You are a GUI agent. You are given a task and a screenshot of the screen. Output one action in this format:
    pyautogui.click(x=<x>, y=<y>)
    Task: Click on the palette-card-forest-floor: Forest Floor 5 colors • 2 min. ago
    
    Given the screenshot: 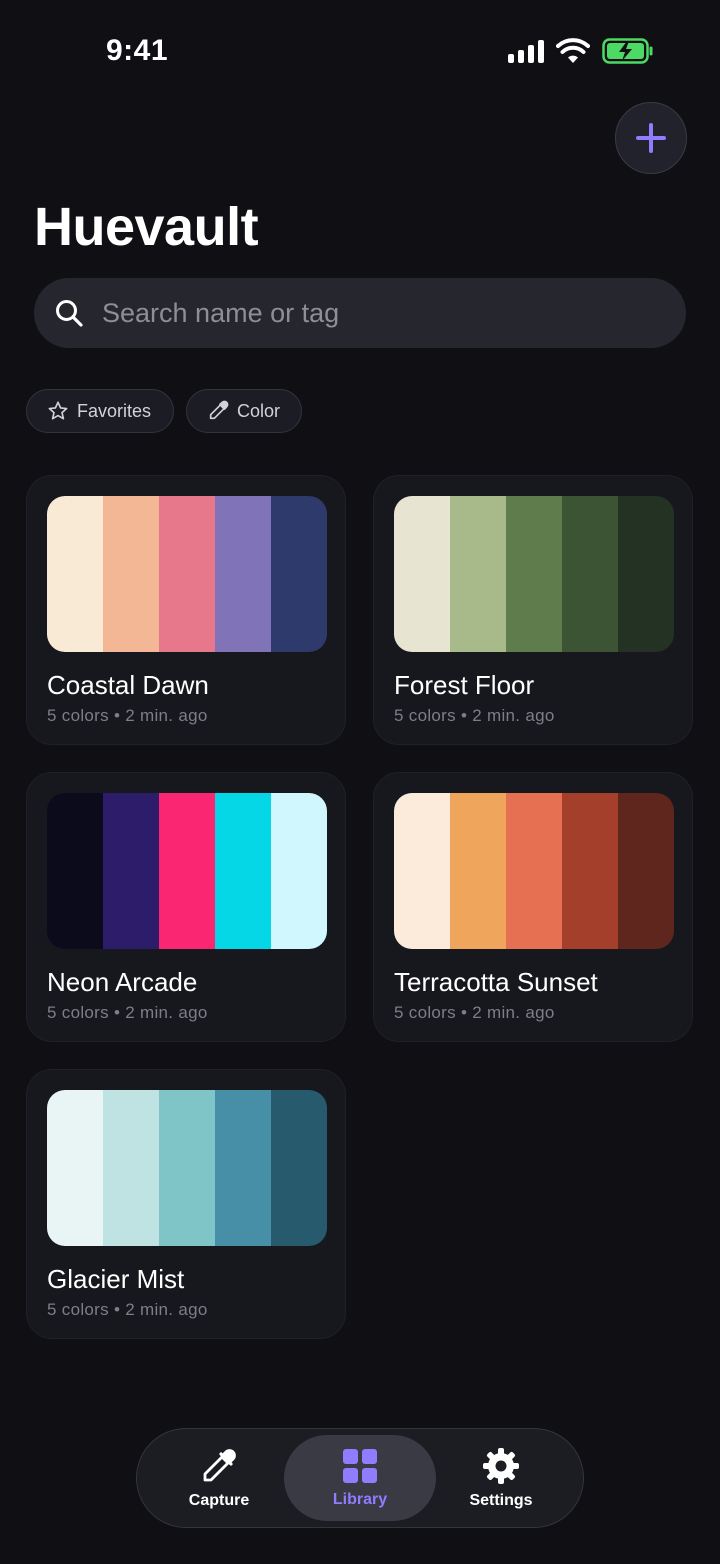 What is the action you would take?
    pyautogui.click(x=533, y=610)
    